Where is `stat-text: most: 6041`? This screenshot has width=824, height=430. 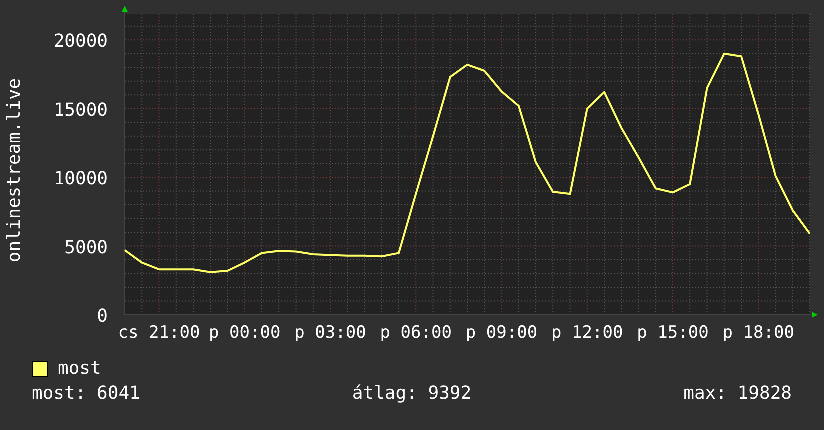 stat-text: most: 6041 is located at coordinates (86, 393).